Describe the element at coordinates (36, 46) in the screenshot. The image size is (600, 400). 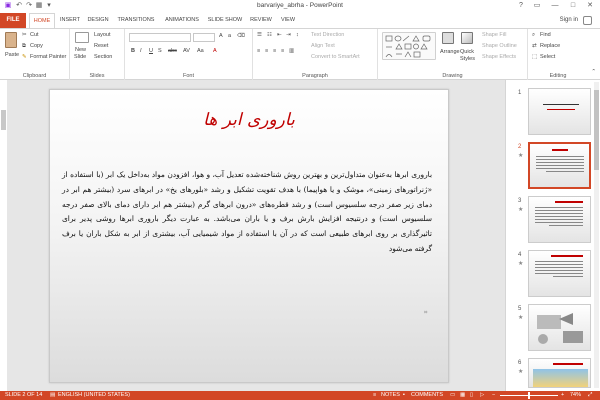
I see `copy-button: Copy` at that location.